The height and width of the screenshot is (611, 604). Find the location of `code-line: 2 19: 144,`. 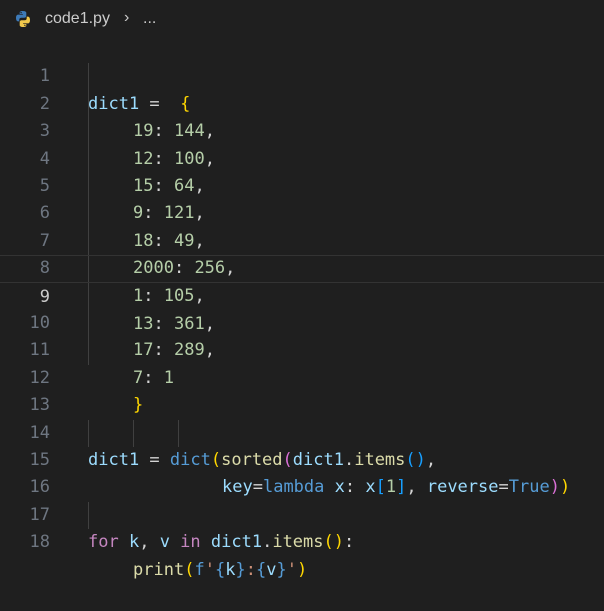

code-line: 2 19: 144, is located at coordinates (302, 102).